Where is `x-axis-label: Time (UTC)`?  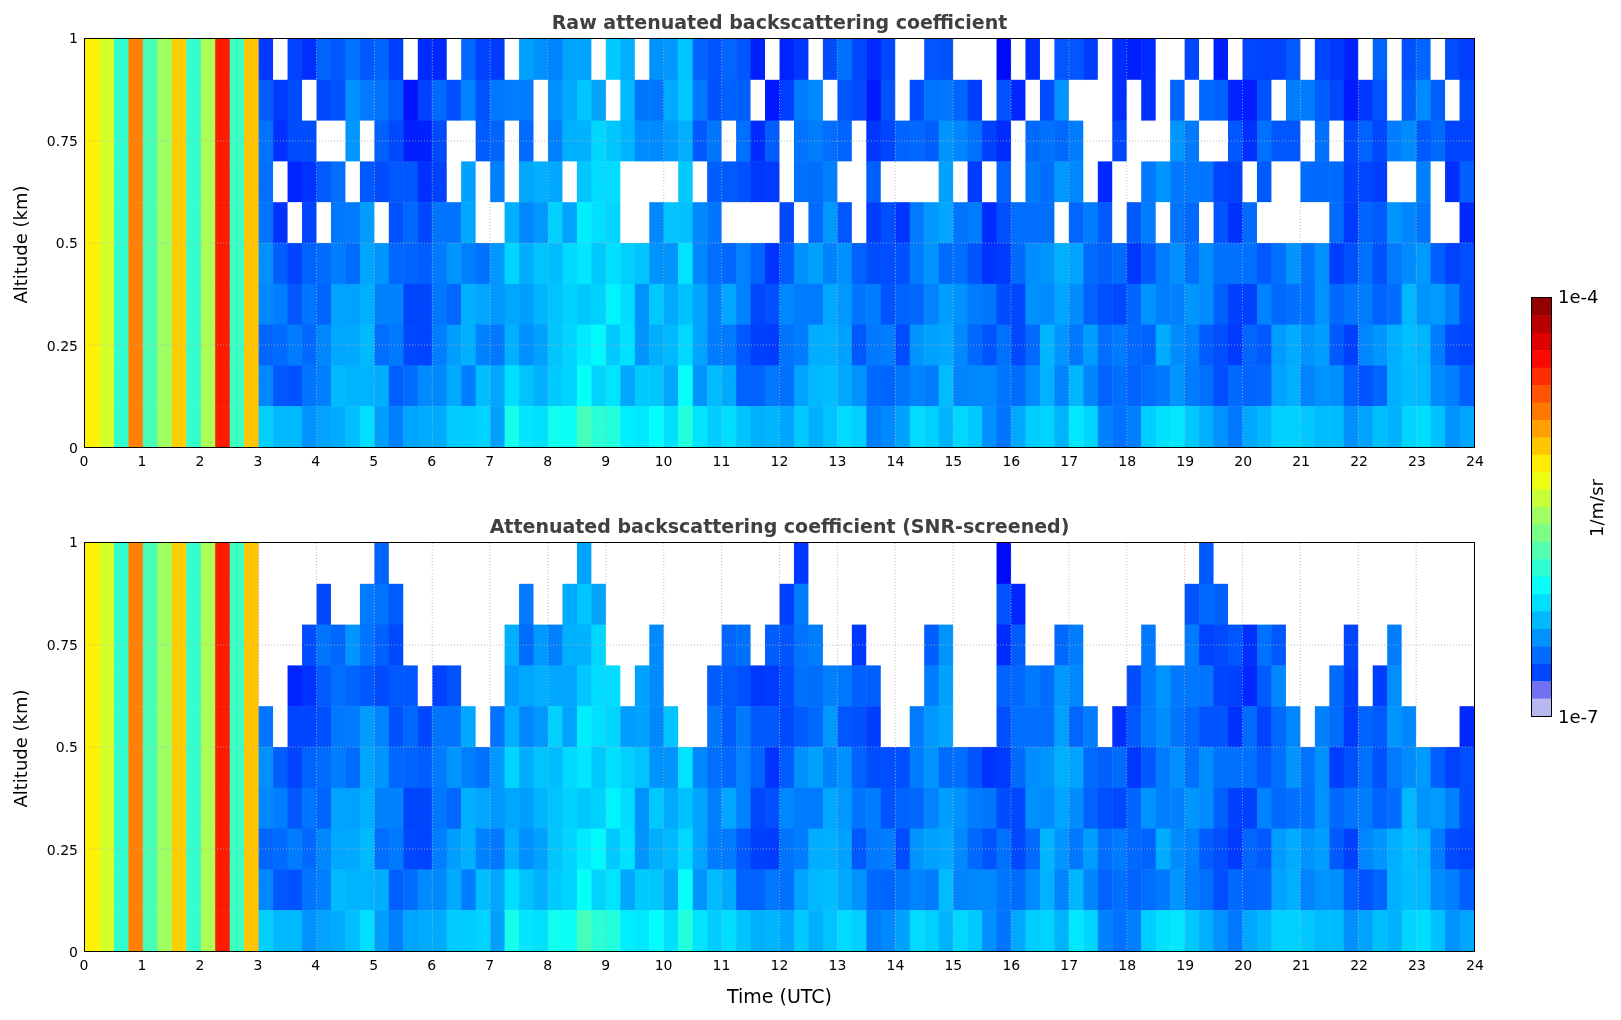 x-axis-label: Time (UTC) is located at coordinates (779, 996).